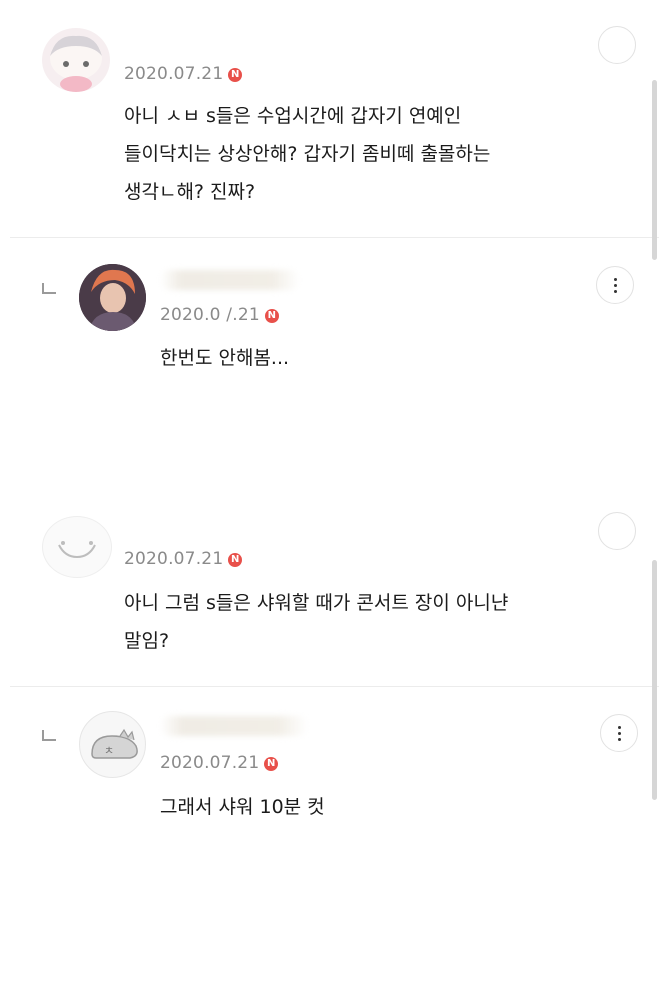  Describe the element at coordinates (109, 750) in the screenshot. I see `avatar-glyph: ㅊ` at that location.